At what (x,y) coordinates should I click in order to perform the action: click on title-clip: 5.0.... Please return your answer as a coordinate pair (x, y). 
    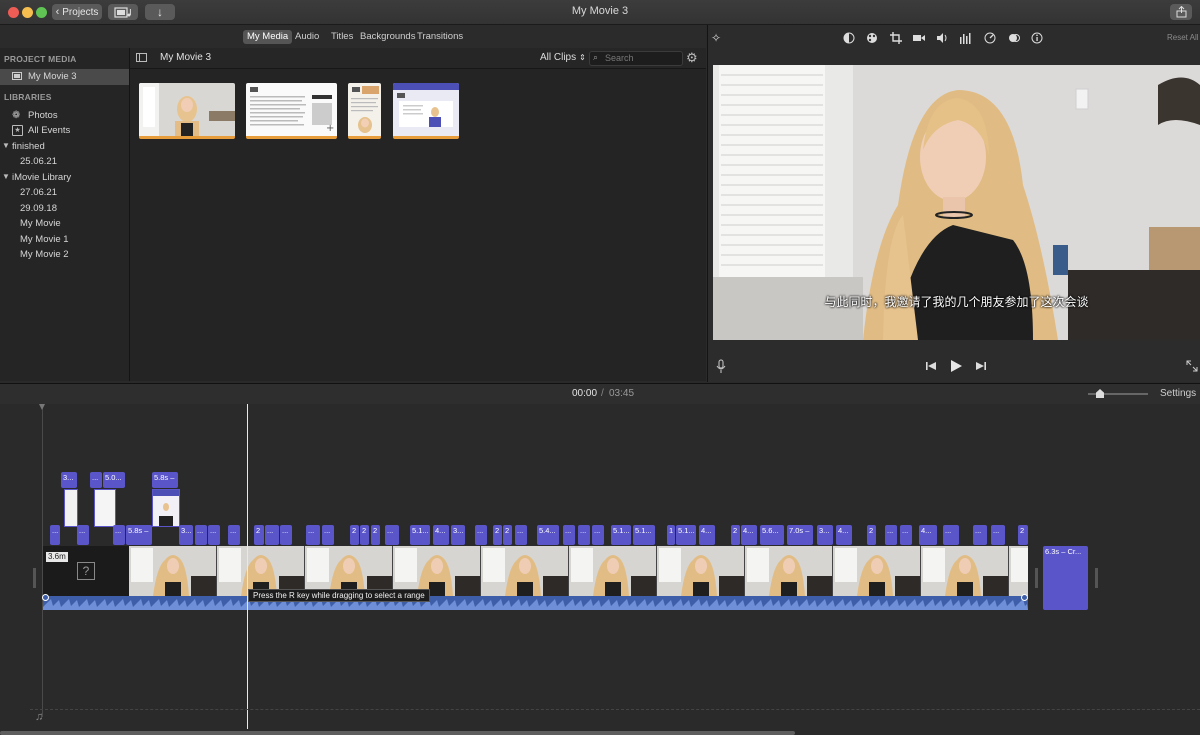
    Looking at the image, I should click on (114, 480).